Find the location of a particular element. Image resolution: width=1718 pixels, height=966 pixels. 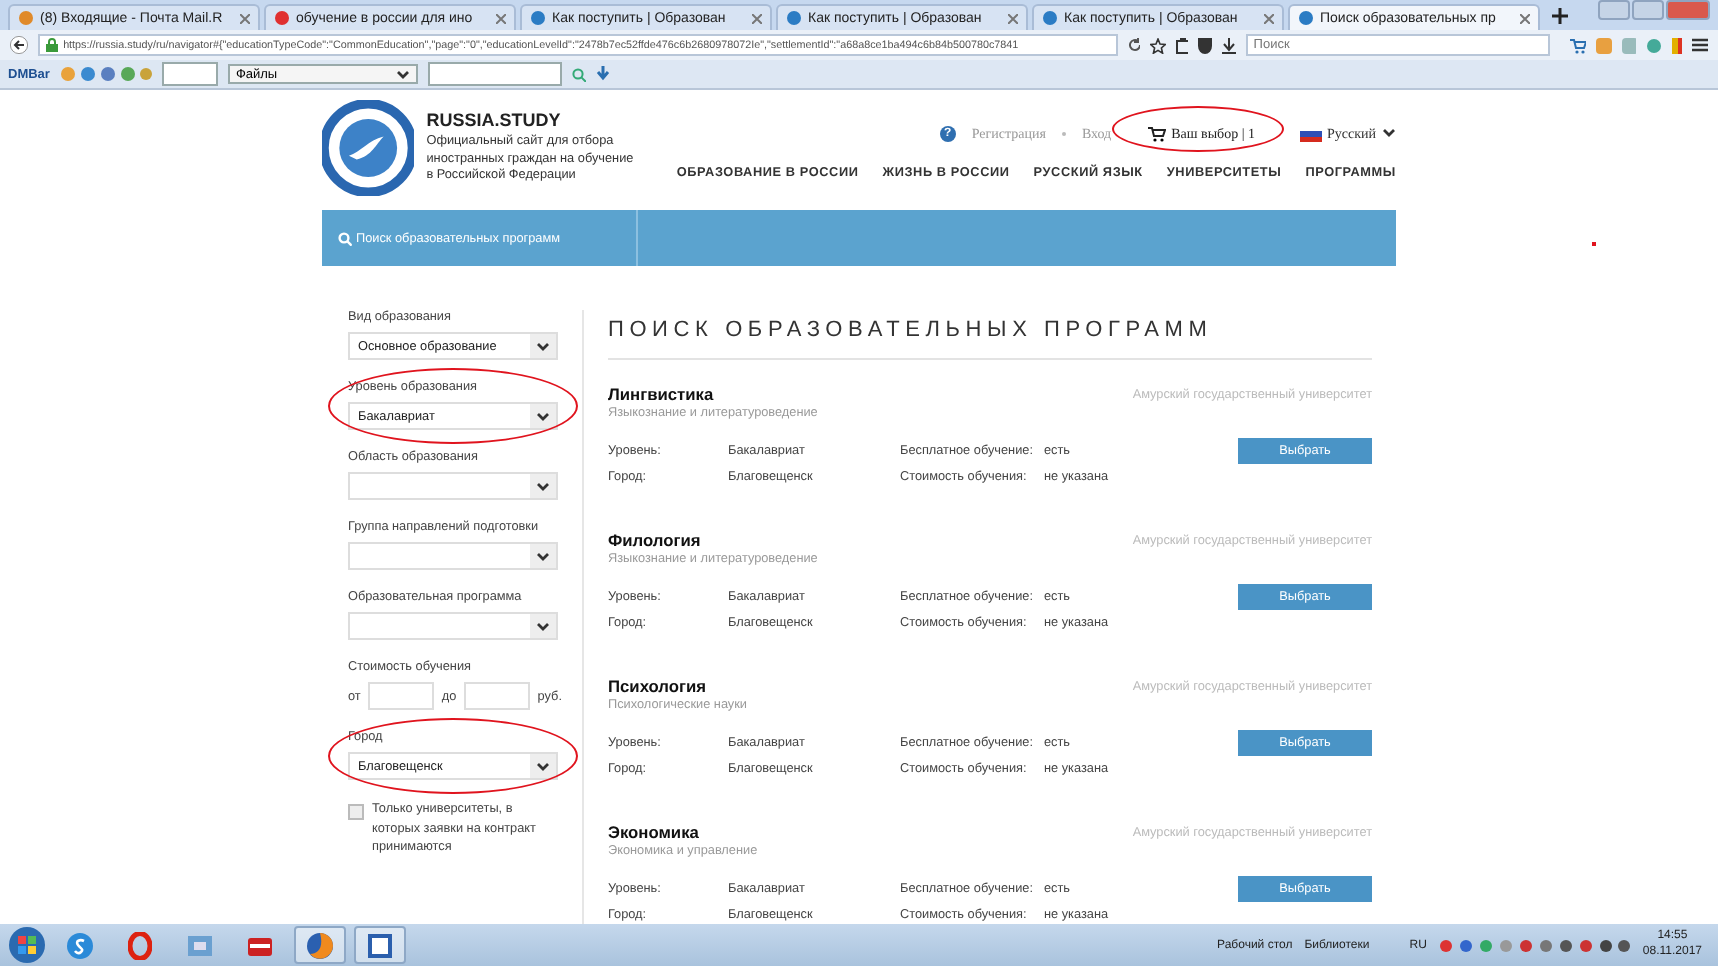

page-heading: ПОИСК ОБРАЗОВАТЕЛЬНЫХ ПРОГРАММ is located at coordinates (990, 339).